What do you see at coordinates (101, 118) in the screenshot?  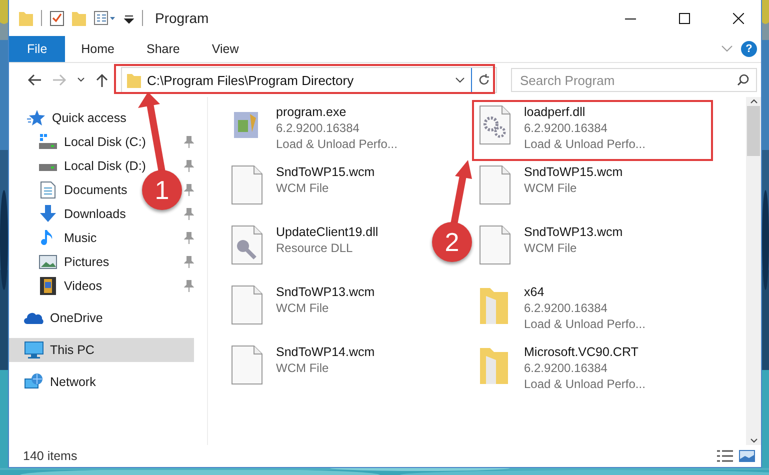 I see `nav-item: Quick access` at bounding box center [101, 118].